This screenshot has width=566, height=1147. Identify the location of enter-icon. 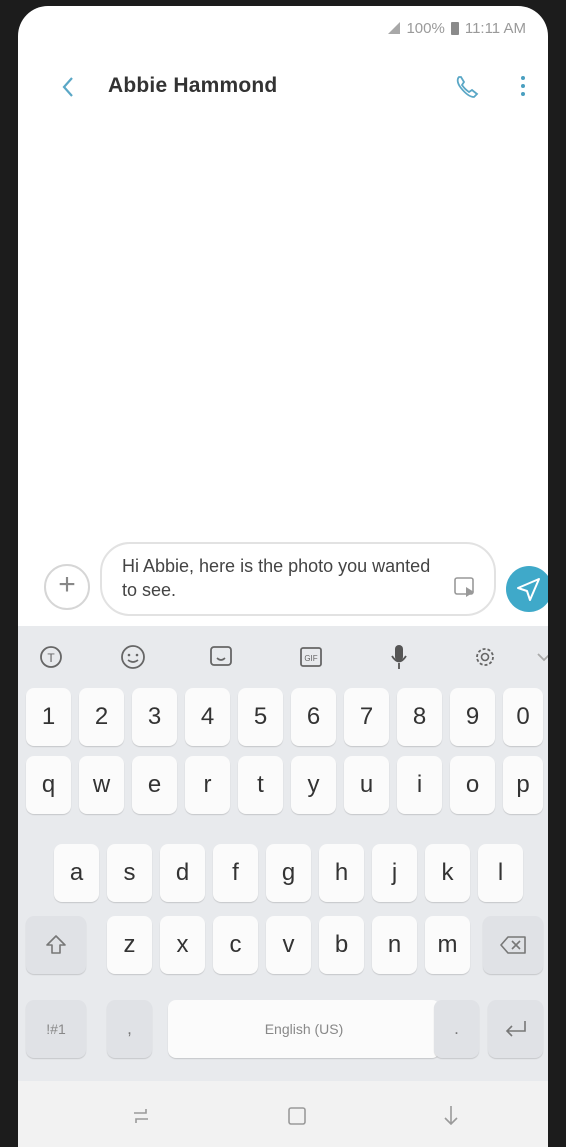
(515, 1029).